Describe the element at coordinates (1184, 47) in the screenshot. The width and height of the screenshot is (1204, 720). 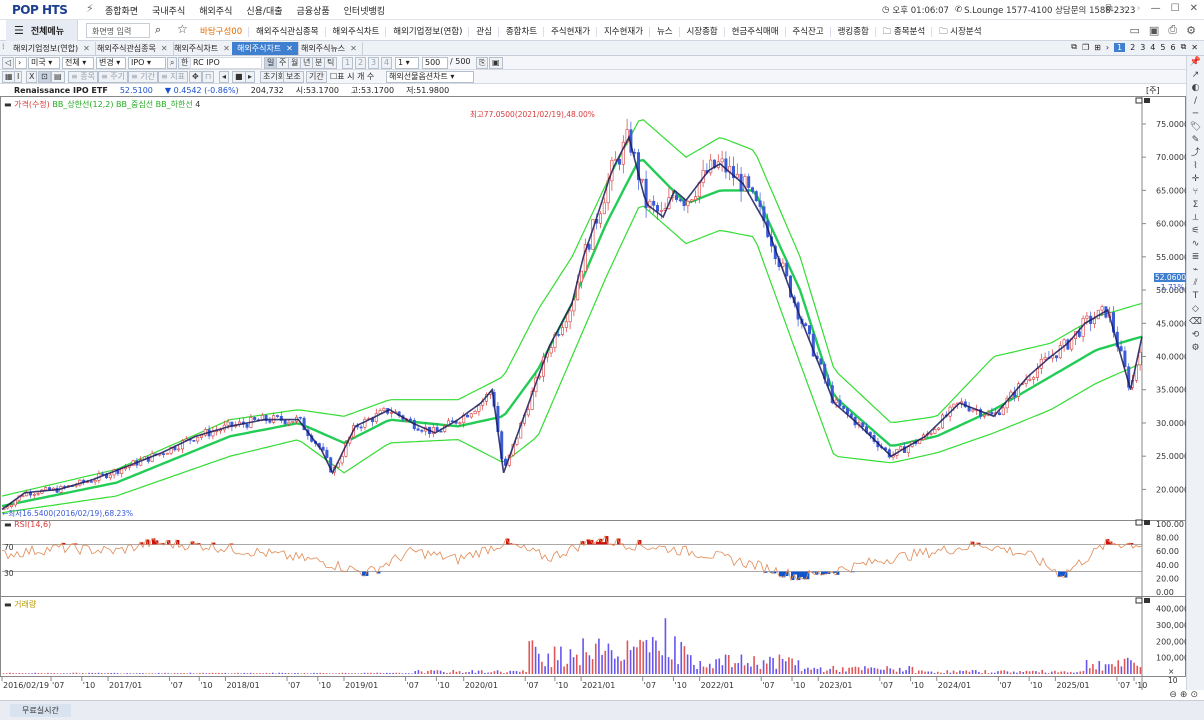
I see `window-restore-icon: ⧉` at that location.